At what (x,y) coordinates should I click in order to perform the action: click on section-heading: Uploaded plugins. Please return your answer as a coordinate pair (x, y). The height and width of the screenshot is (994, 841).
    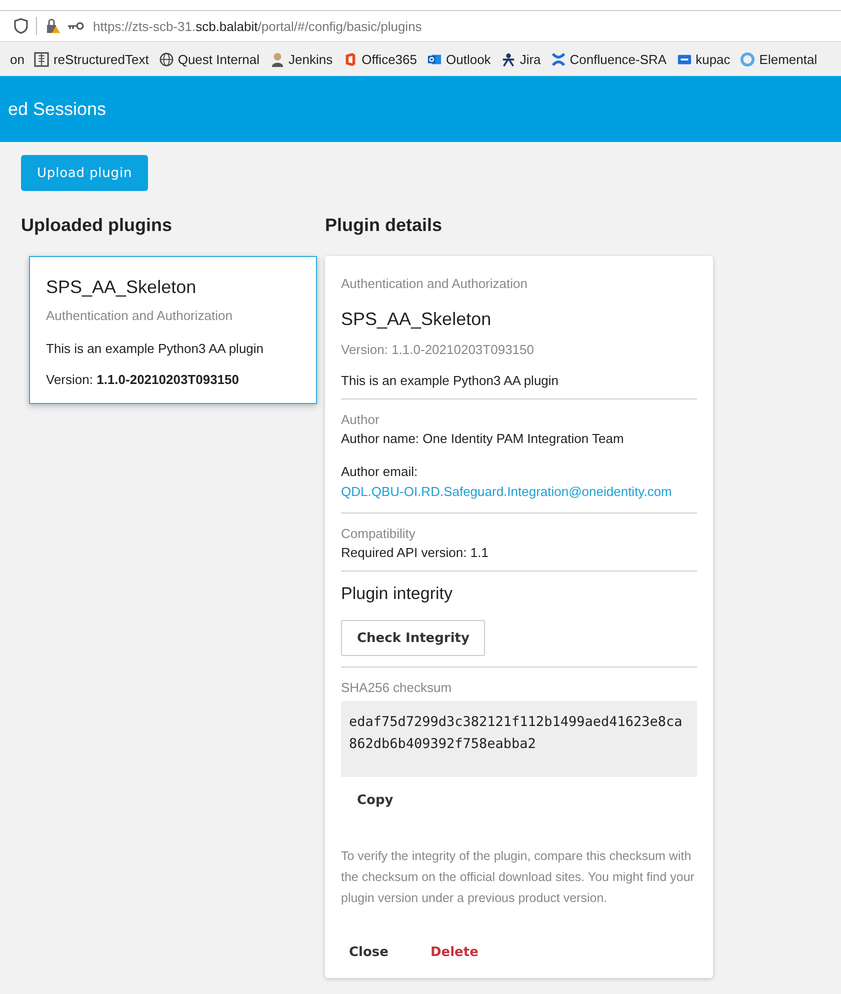
    Looking at the image, I should click on (97, 225).